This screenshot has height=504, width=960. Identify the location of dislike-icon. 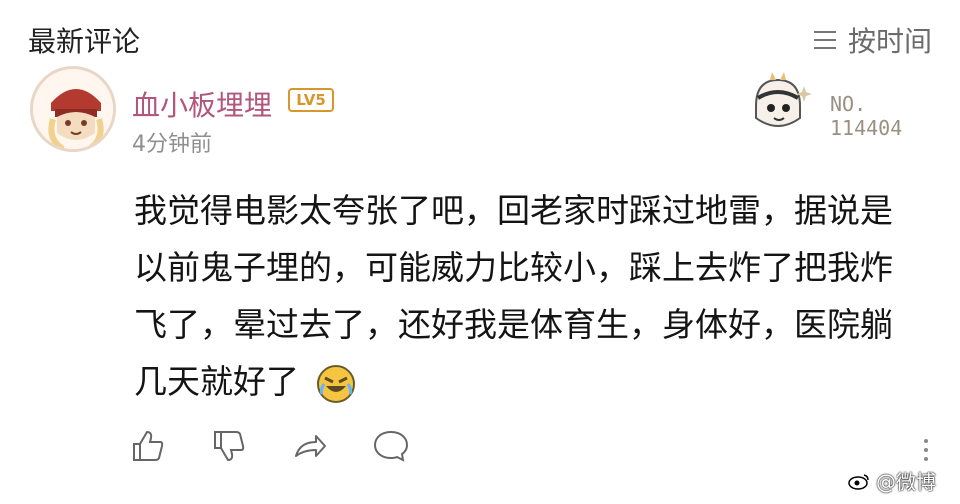
(229, 446).